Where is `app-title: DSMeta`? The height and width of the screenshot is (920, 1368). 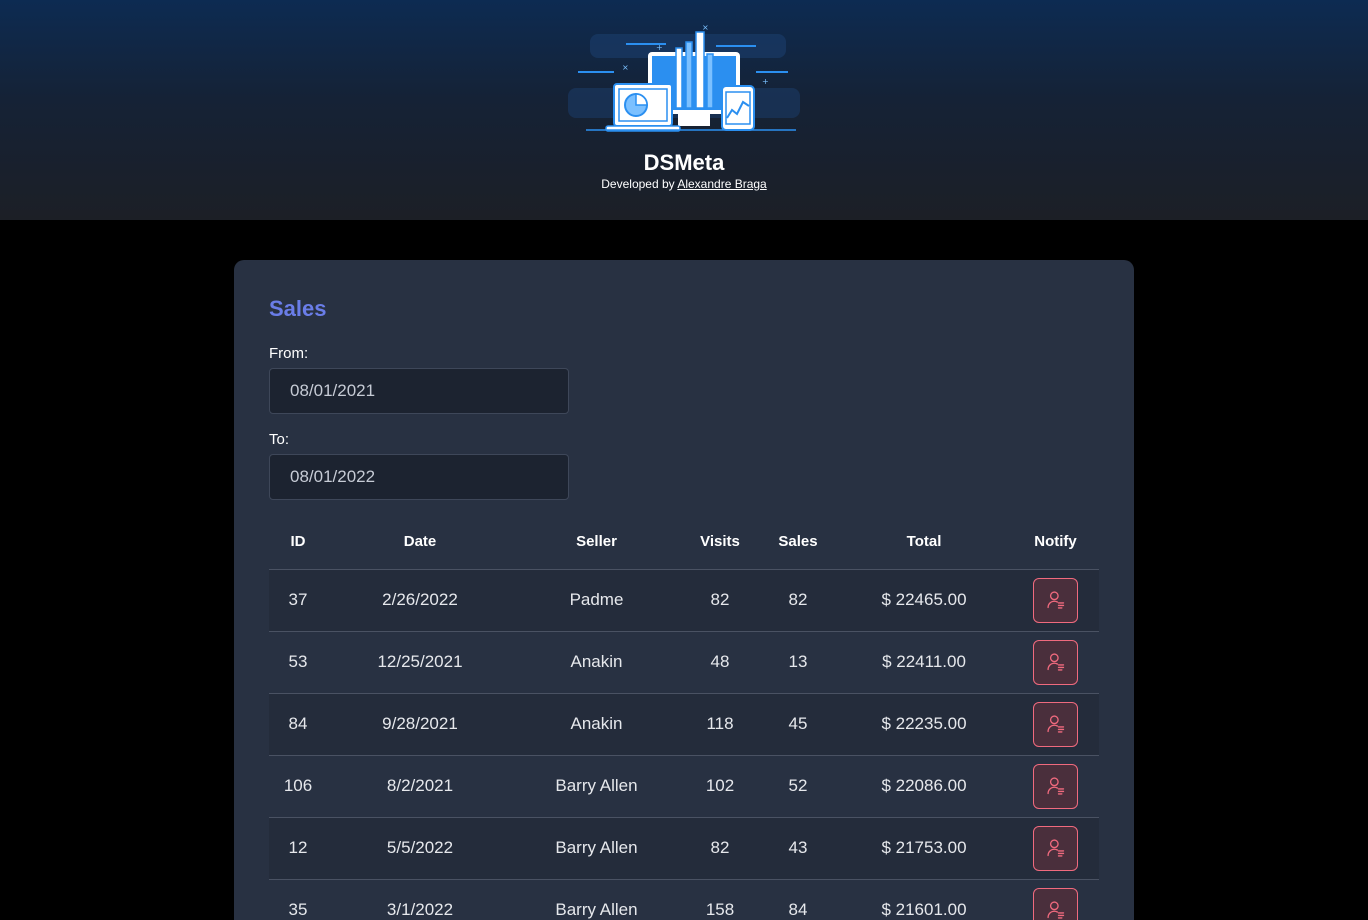
app-title: DSMeta is located at coordinates (684, 162).